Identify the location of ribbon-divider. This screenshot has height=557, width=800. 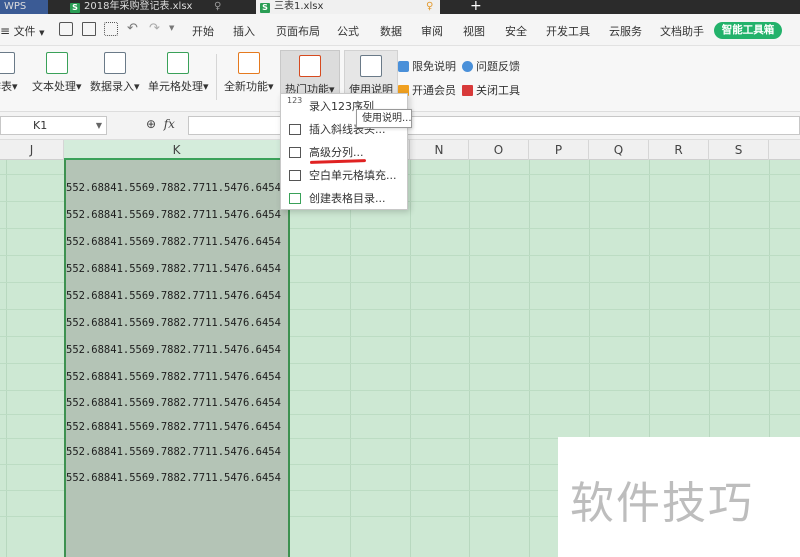
(216, 77).